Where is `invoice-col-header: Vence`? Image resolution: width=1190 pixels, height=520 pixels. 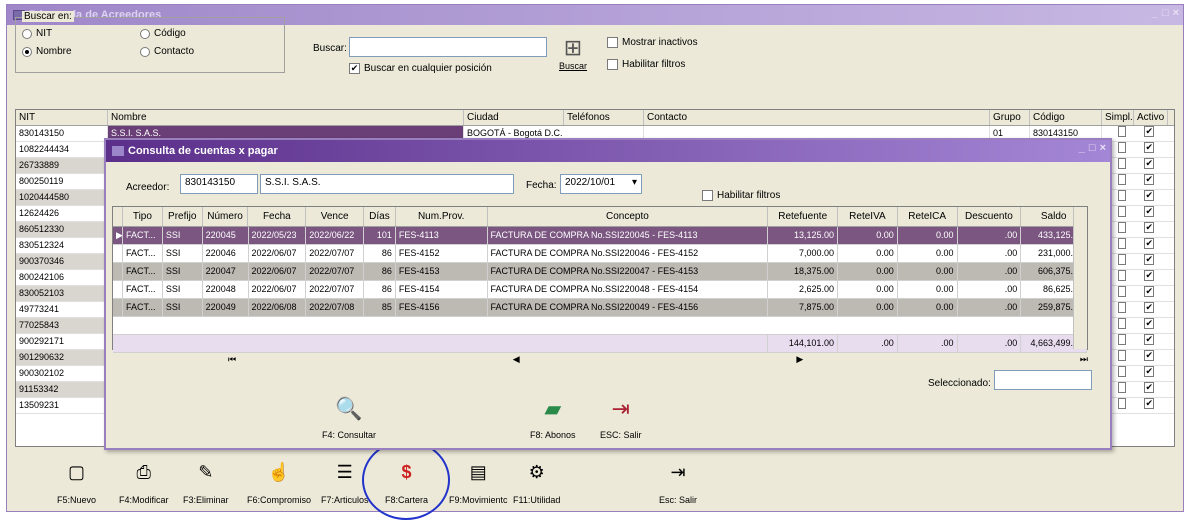 invoice-col-header: Vence is located at coordinates (335, 216).